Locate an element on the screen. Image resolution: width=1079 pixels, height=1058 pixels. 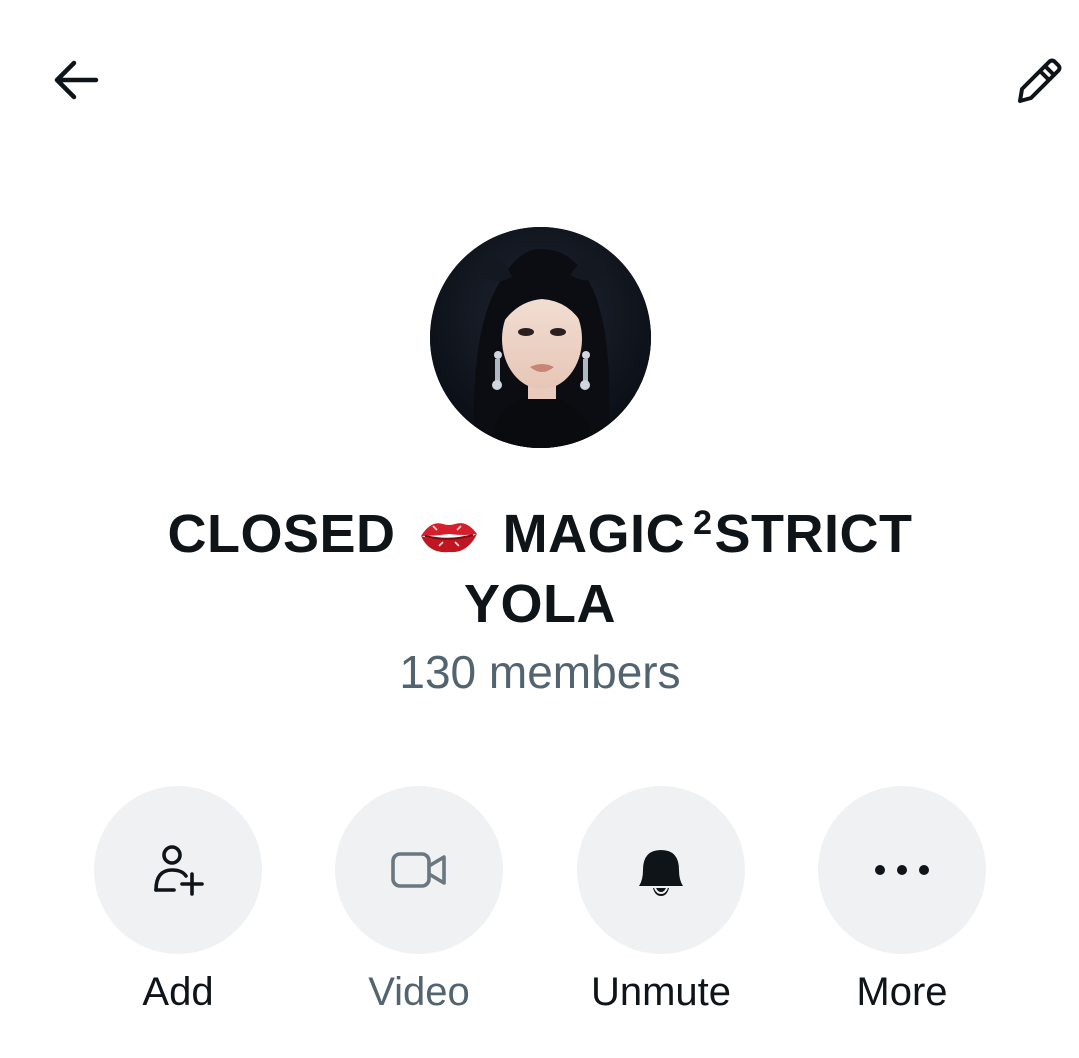
video-label: Video is located at coordinates (419, 992).